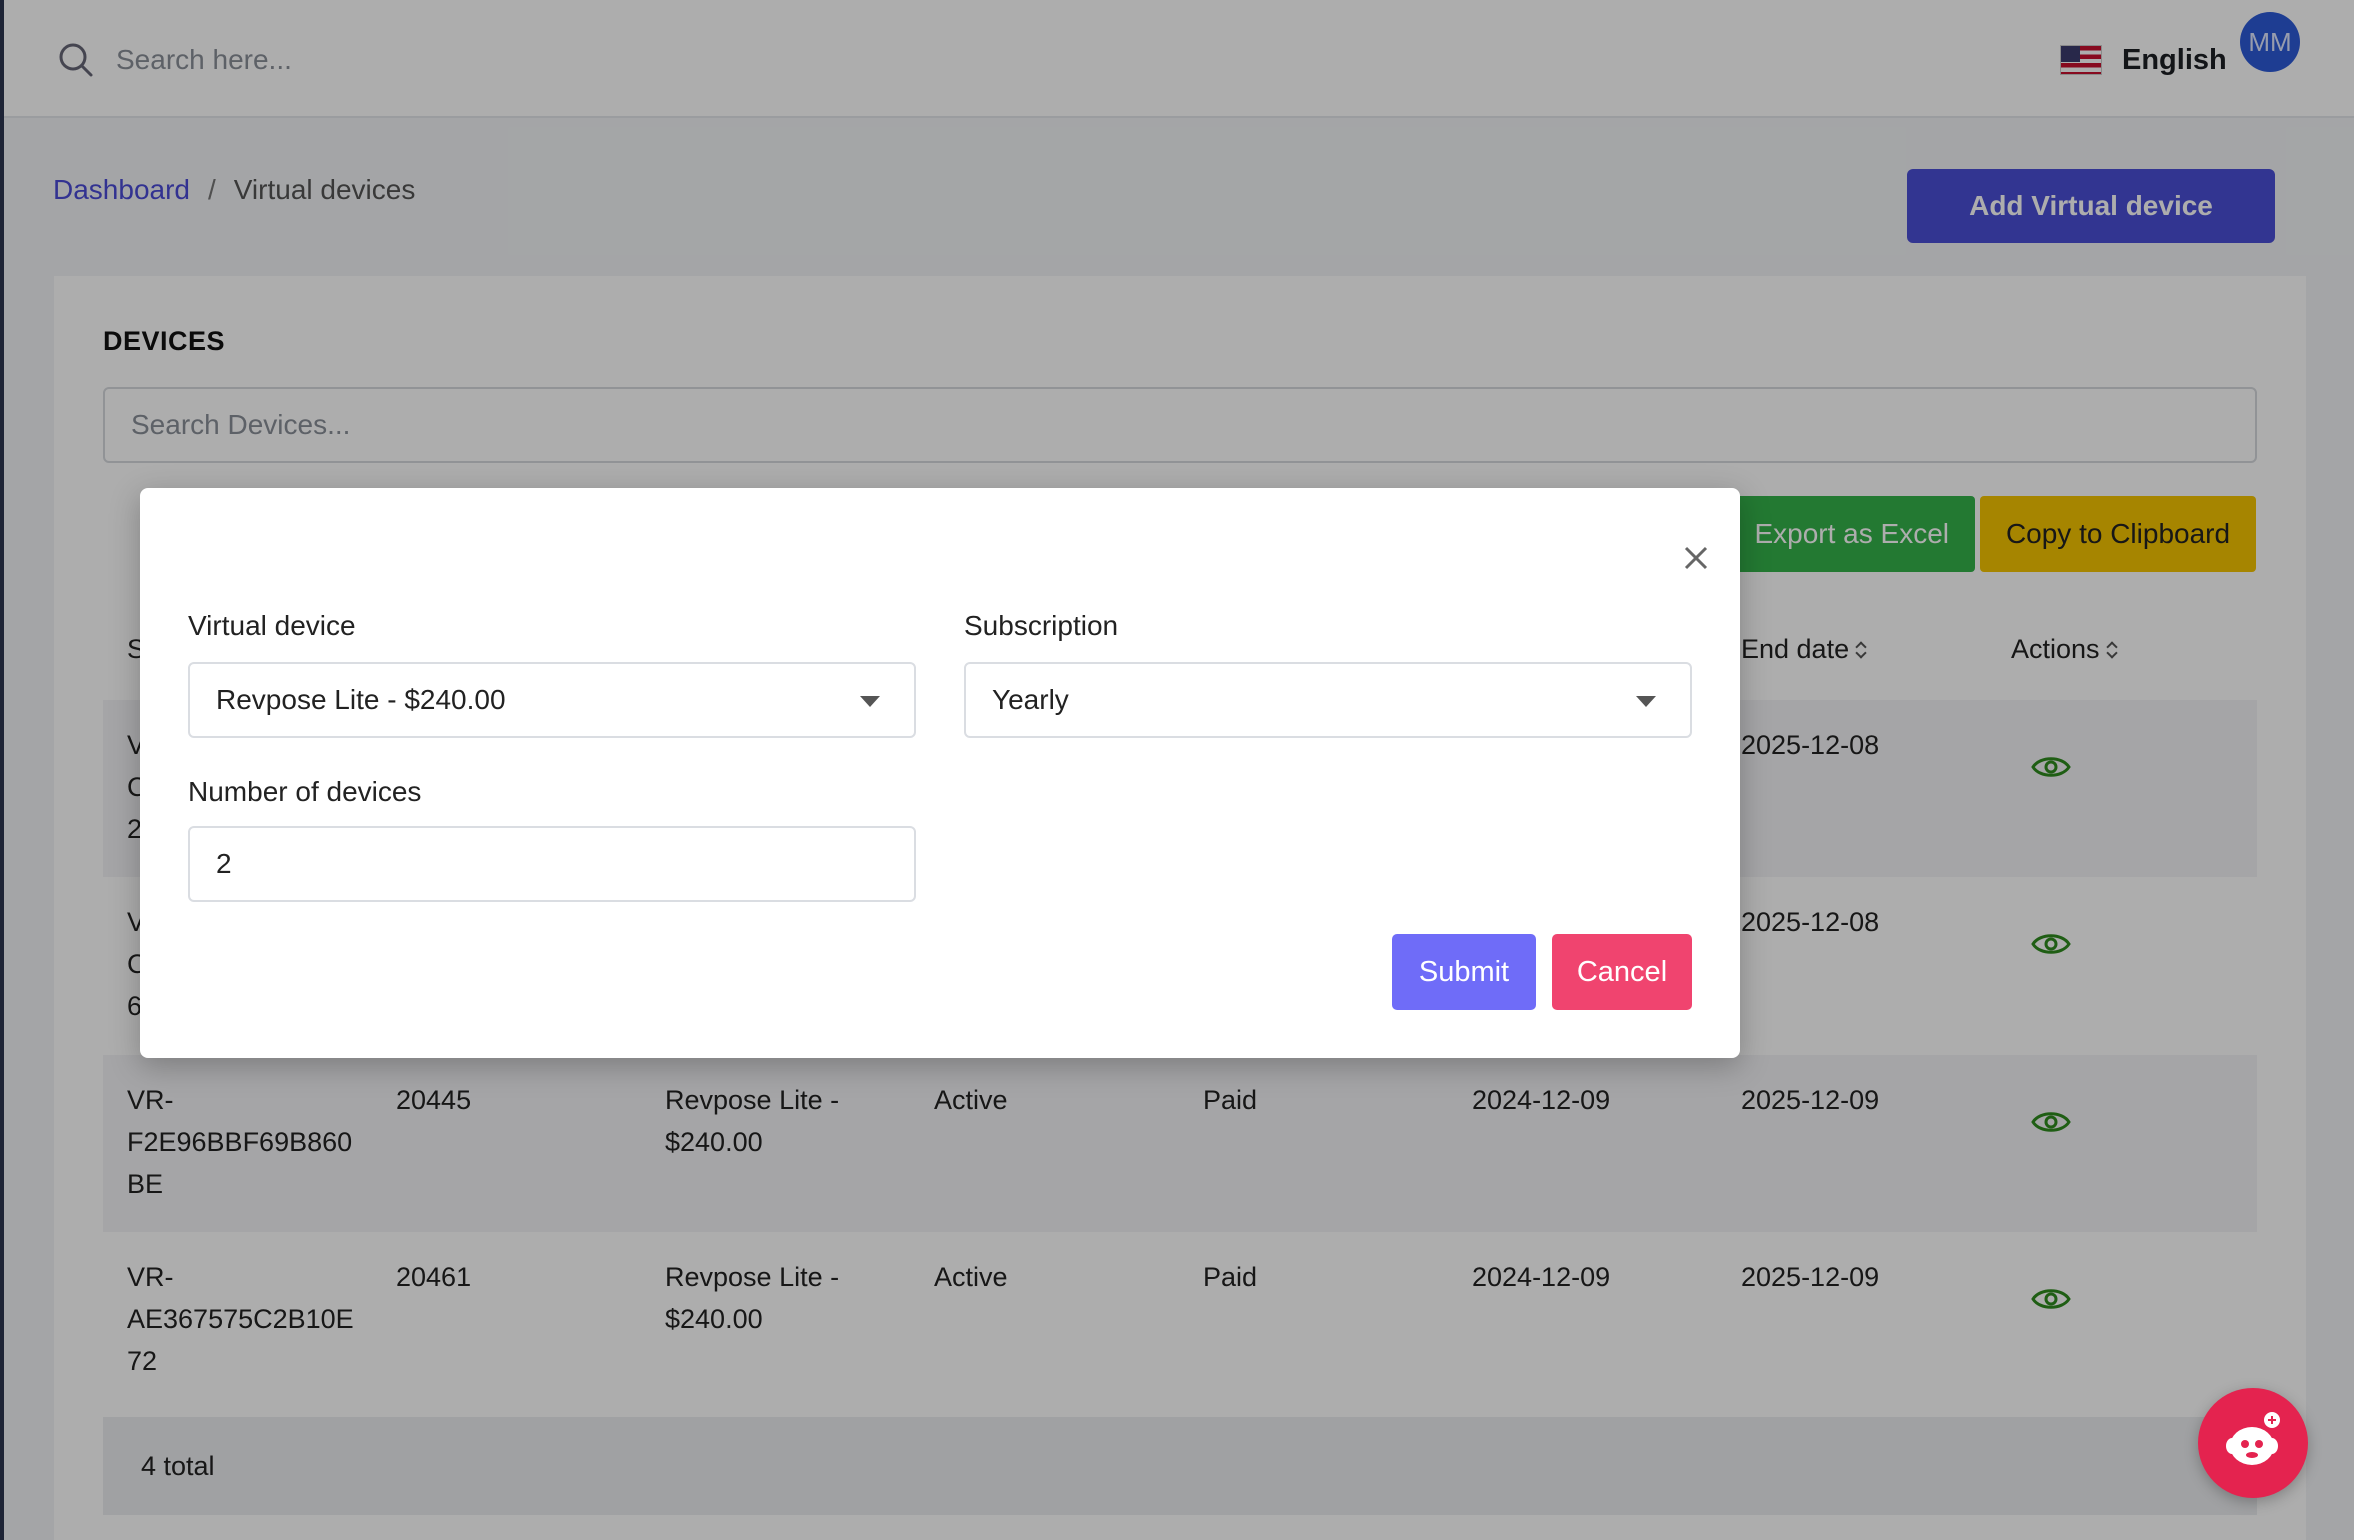 The height and width of the screenshot is (1540, 2354). I want to click on chatbot-button, so click(2253, 1443).